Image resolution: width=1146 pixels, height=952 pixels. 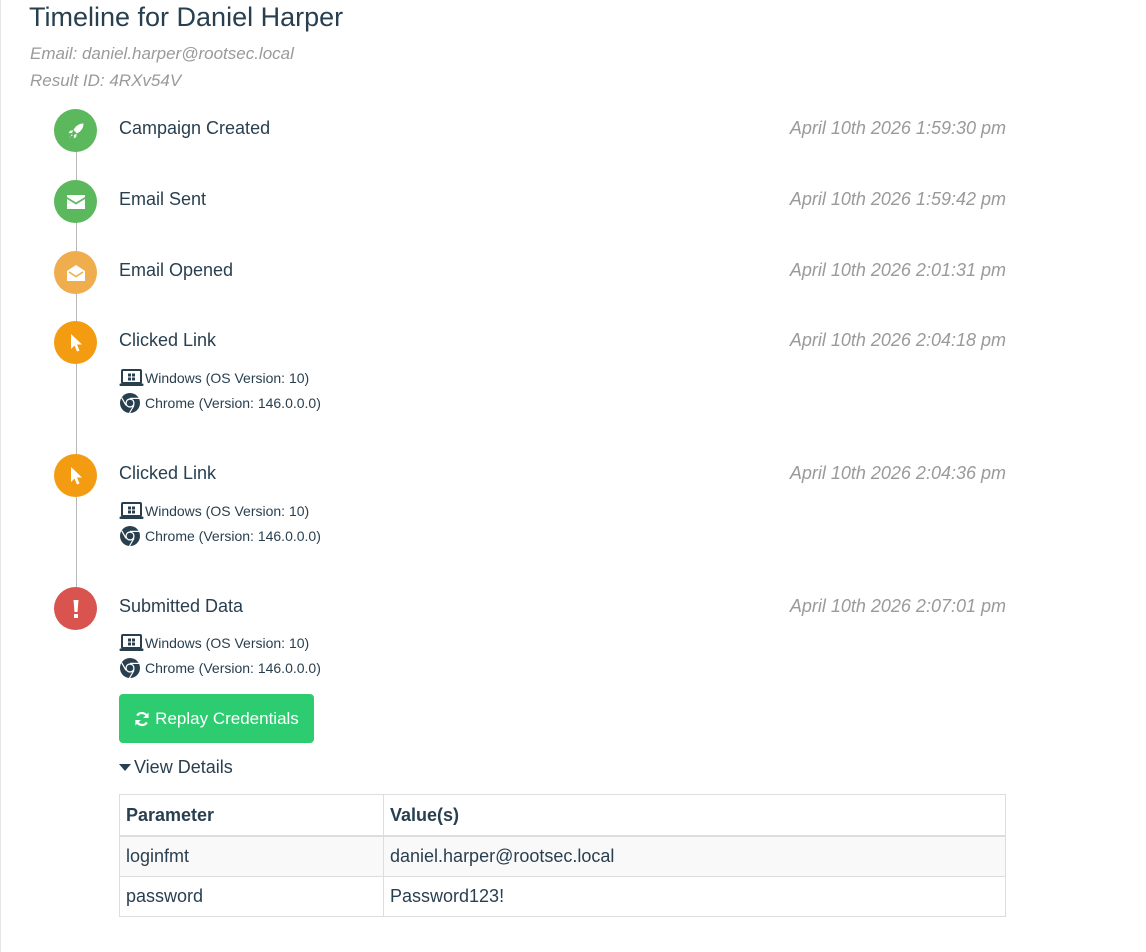 I want to click on event-time: April 10th 2026 2:04:18 pm, so click(x=897, y=340).